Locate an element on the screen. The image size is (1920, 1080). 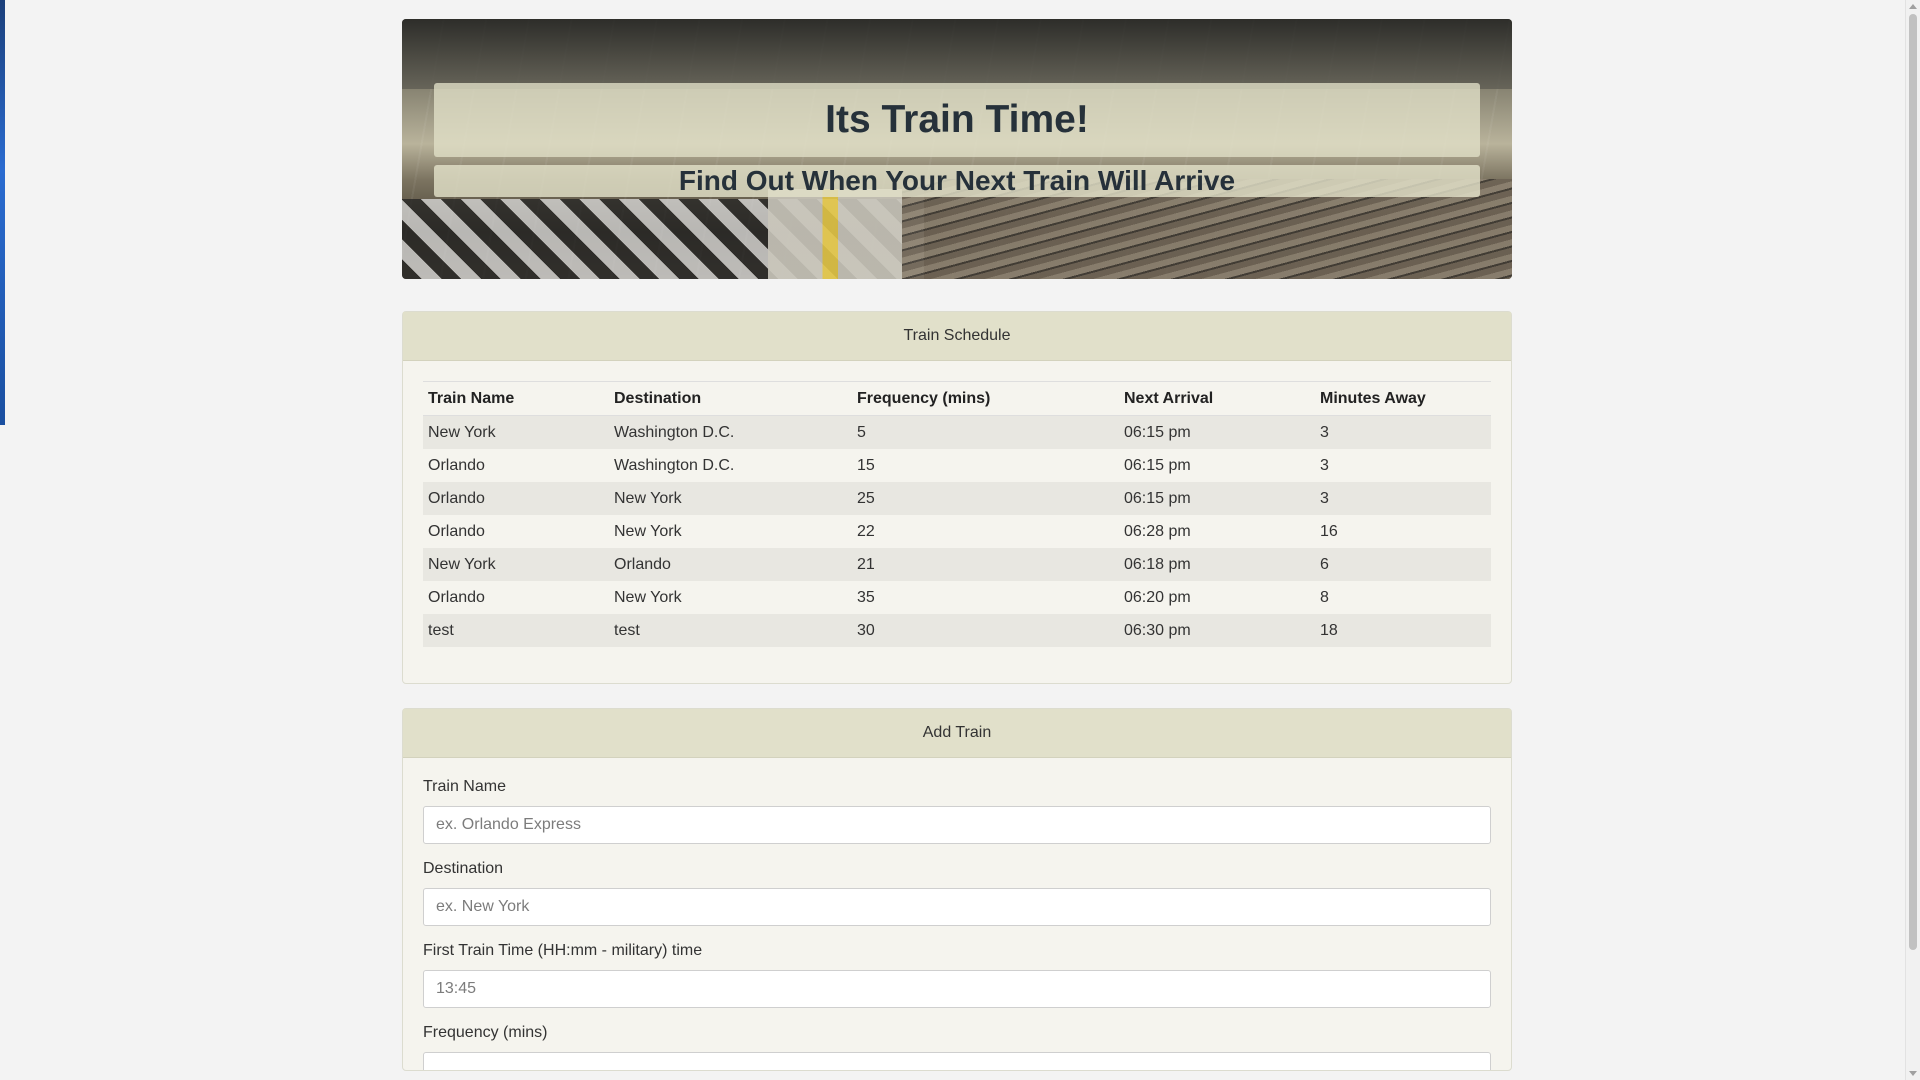
destination-group: Destination is located at coordinates (957, 893).